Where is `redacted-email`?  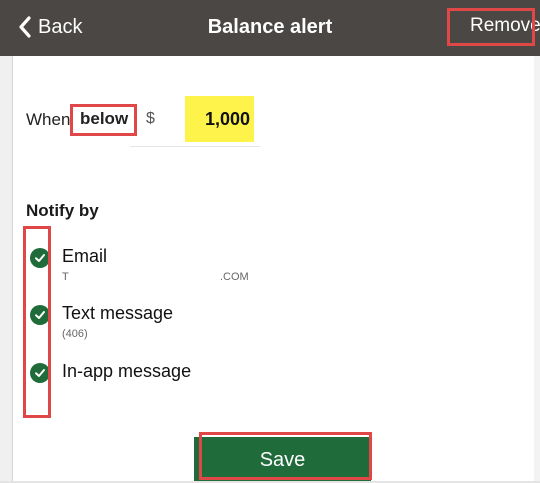
redacted-email is located at coordinates (159, 277).